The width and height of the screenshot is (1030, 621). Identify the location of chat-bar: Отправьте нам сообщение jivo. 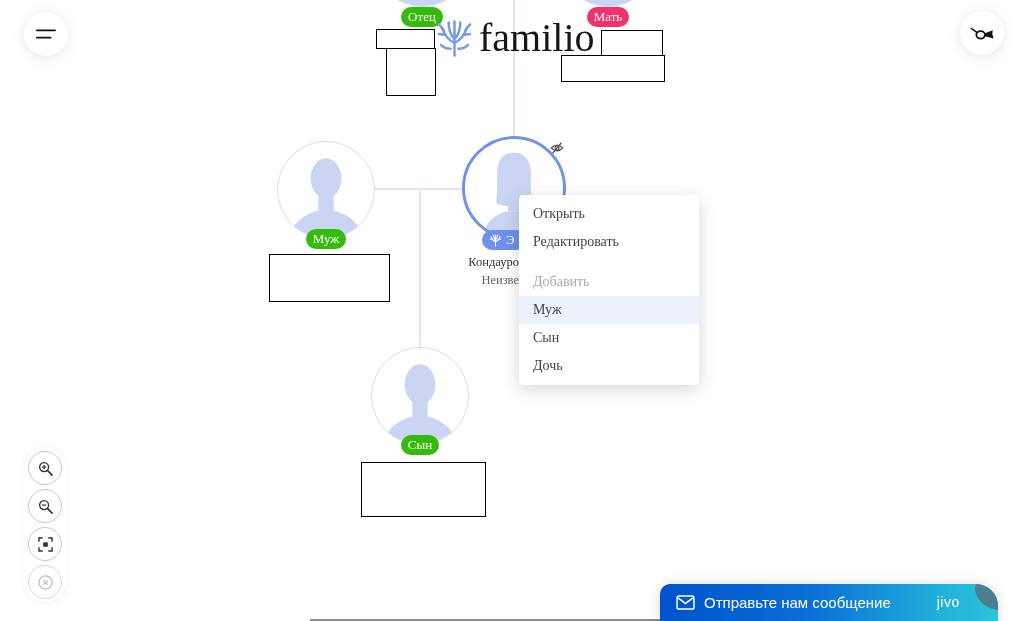
(829, 602).